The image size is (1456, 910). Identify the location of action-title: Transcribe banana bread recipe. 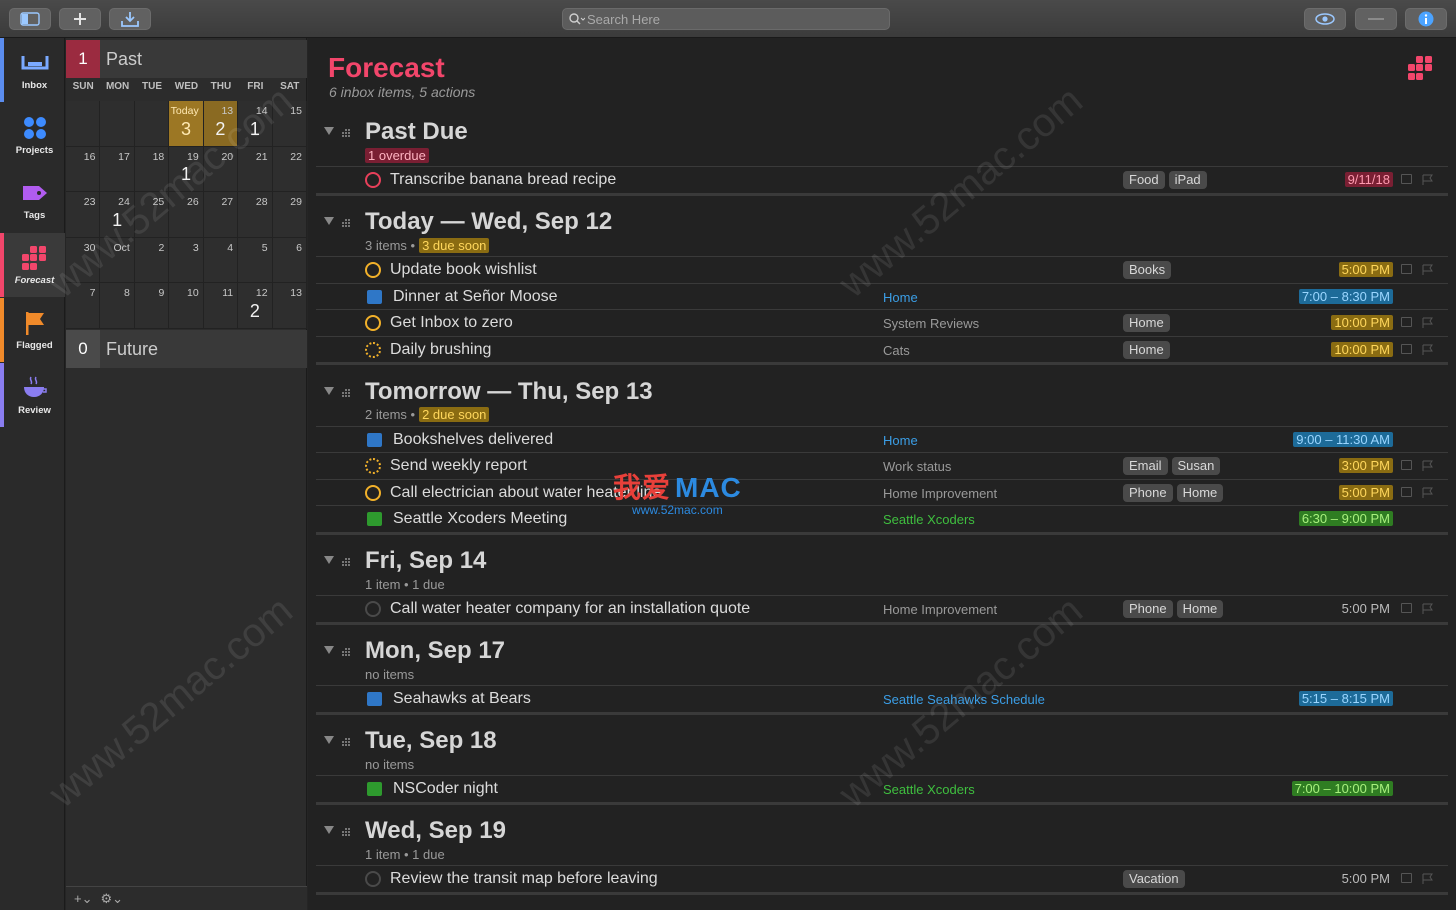
(503, 180).